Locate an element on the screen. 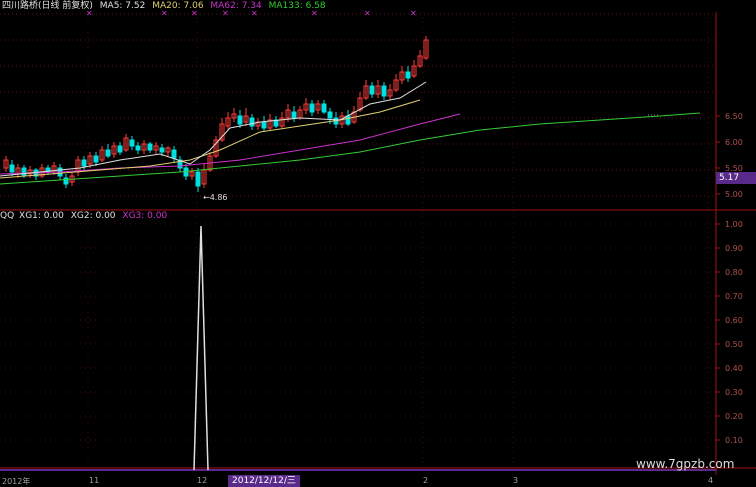 Image resolution: width=756 pixels, height=487 pixels. x-axis-label: 2 is located at coordinates (426, 480).